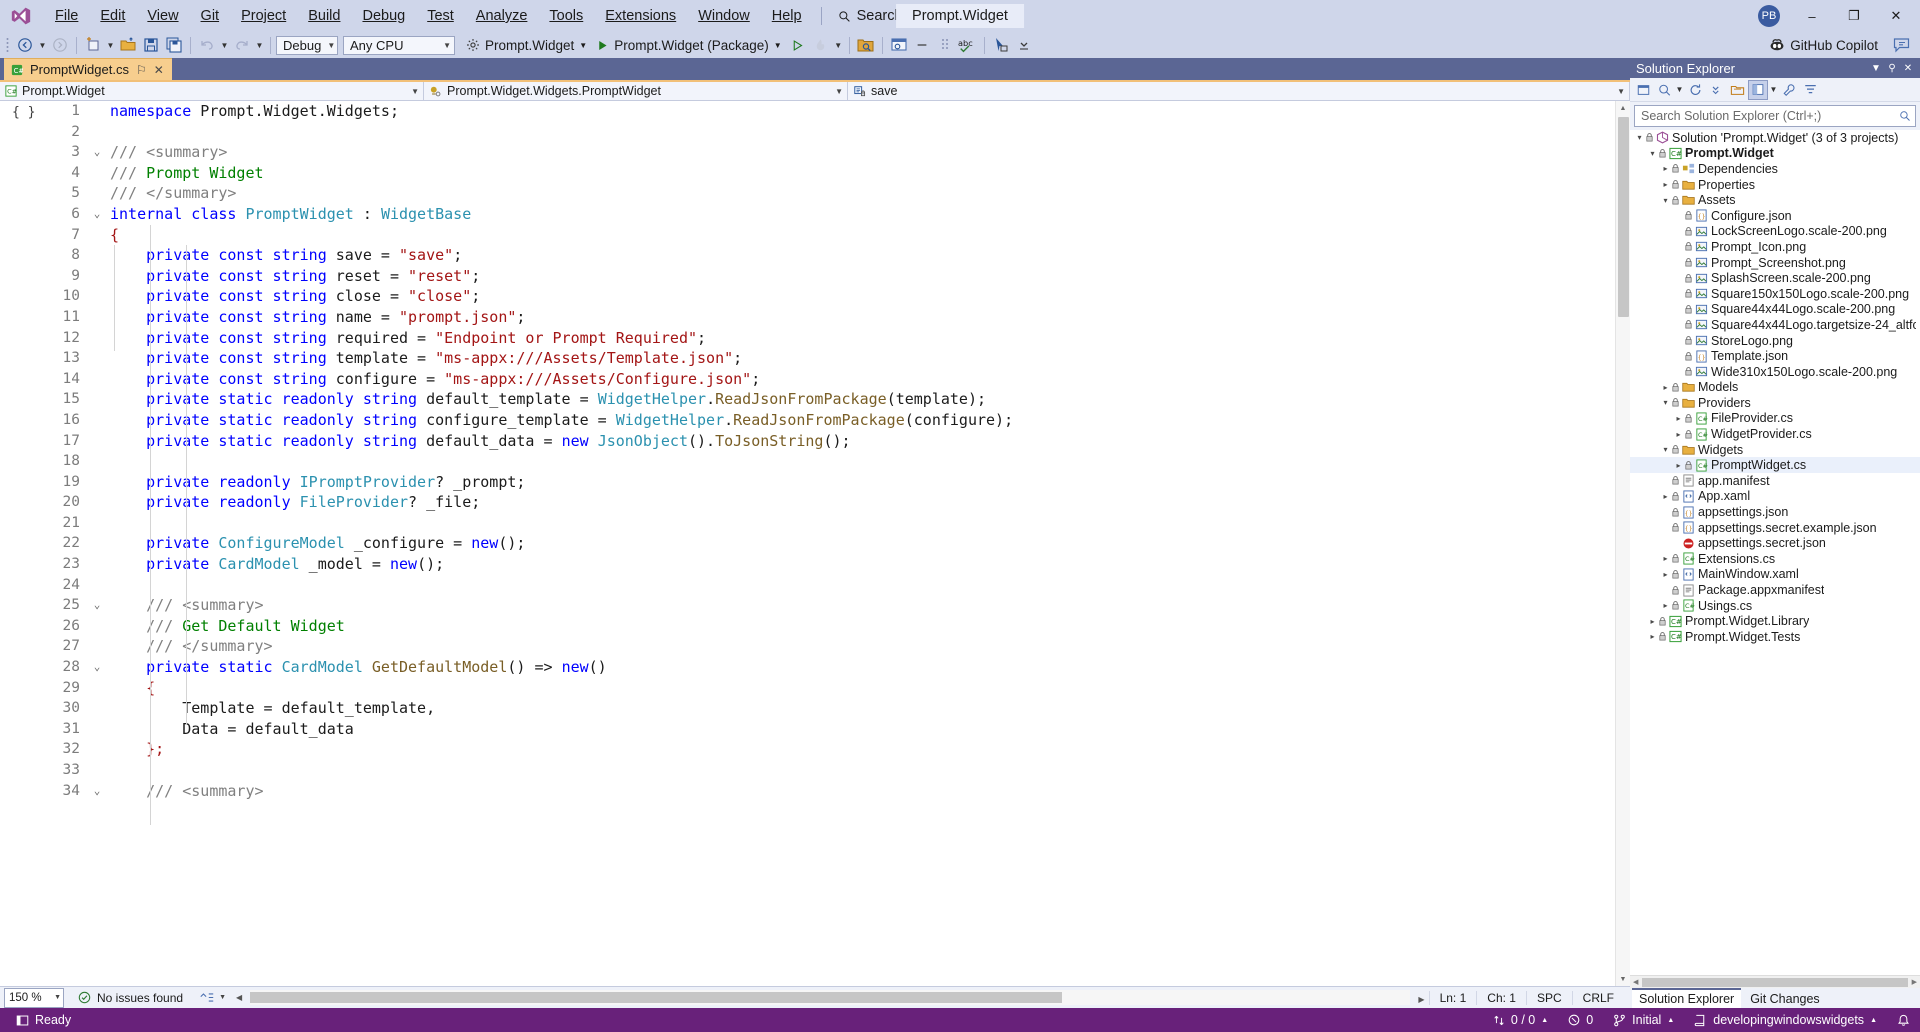 Image resolution: width=1920 pixels, height=1032 pixels. What do you see at coordinates (1643, 1020) in the screenshot?
I see `branch-indicator: Initial ▲` at bounding box center [1643, 1020].